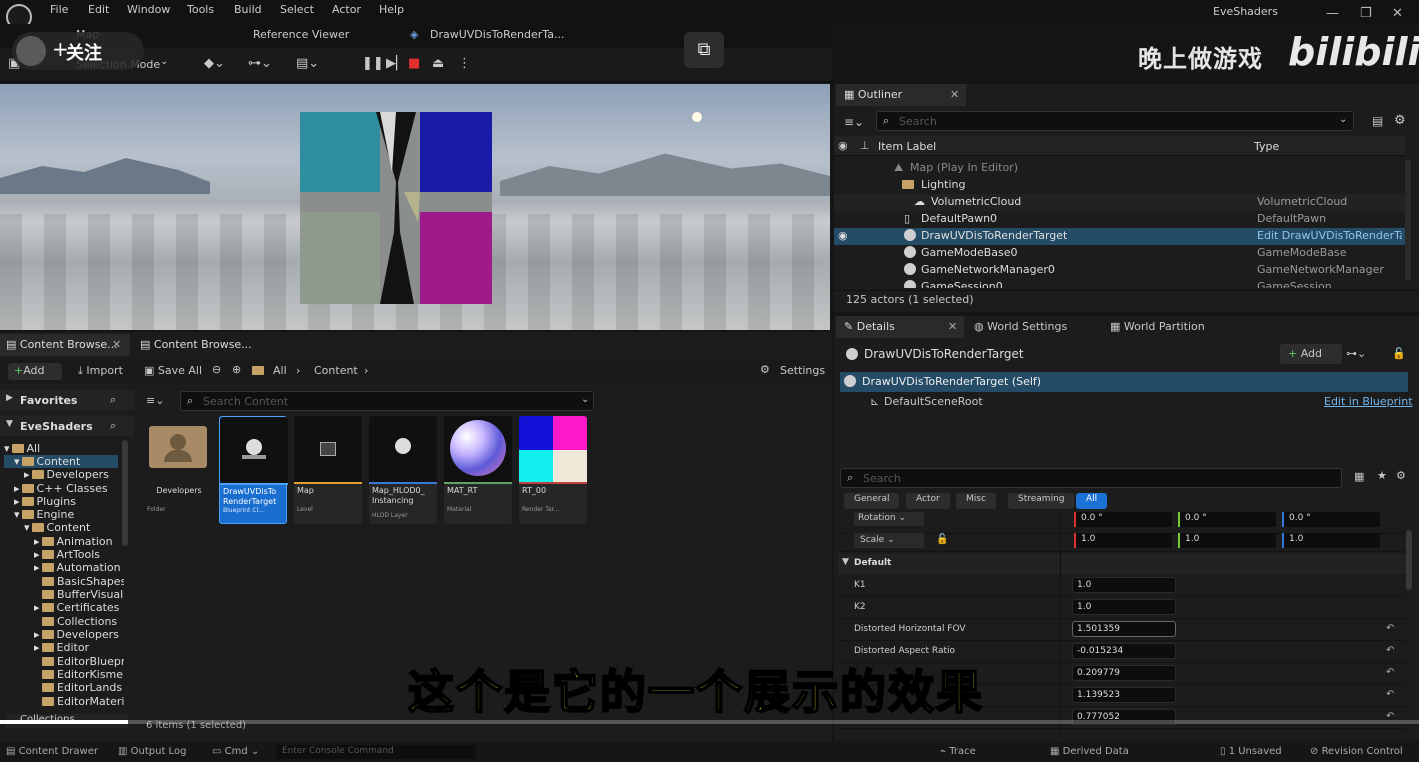 The image size is (1419, 762). What do you see at coordinates (1332, 13) in the screenshot?
I see `minimize-icon: —` at bounding box center [1332, 13].